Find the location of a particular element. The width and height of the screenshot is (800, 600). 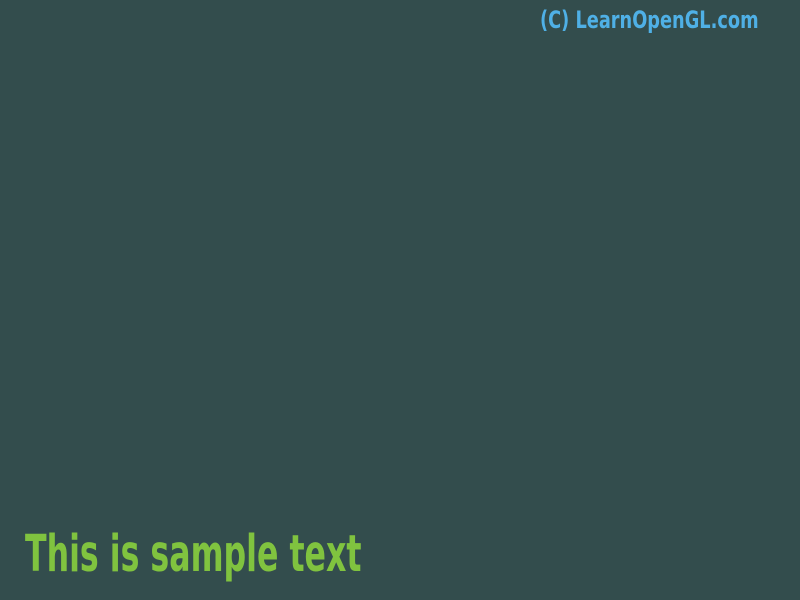

sample-text: This is sample text is located at coordinates (193, 554).